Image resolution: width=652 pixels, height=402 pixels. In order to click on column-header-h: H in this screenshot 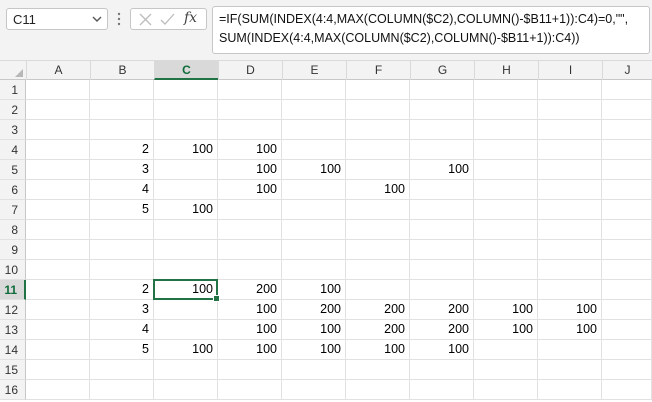, I will do `click(506, 70)`.